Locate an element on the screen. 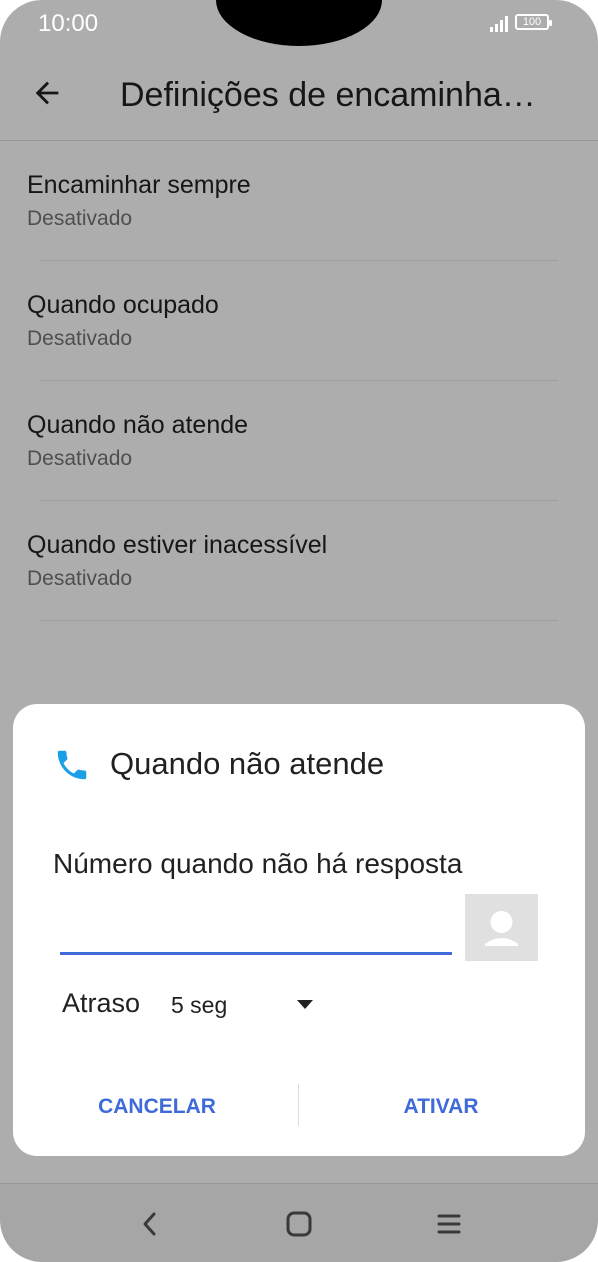 Image resolution: width=598 pixels, height=1262 pixels. button-divider is located at coordinates (298, 1105).